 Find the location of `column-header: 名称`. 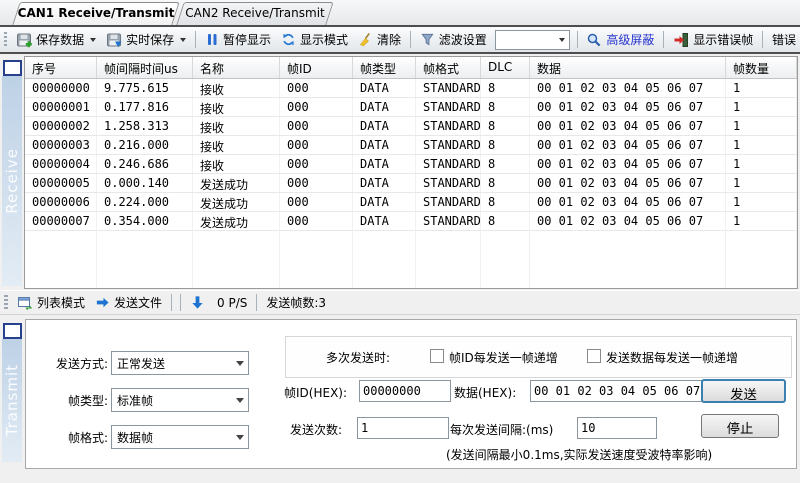

column-header: 名称 is located at coordinates (236, 67).